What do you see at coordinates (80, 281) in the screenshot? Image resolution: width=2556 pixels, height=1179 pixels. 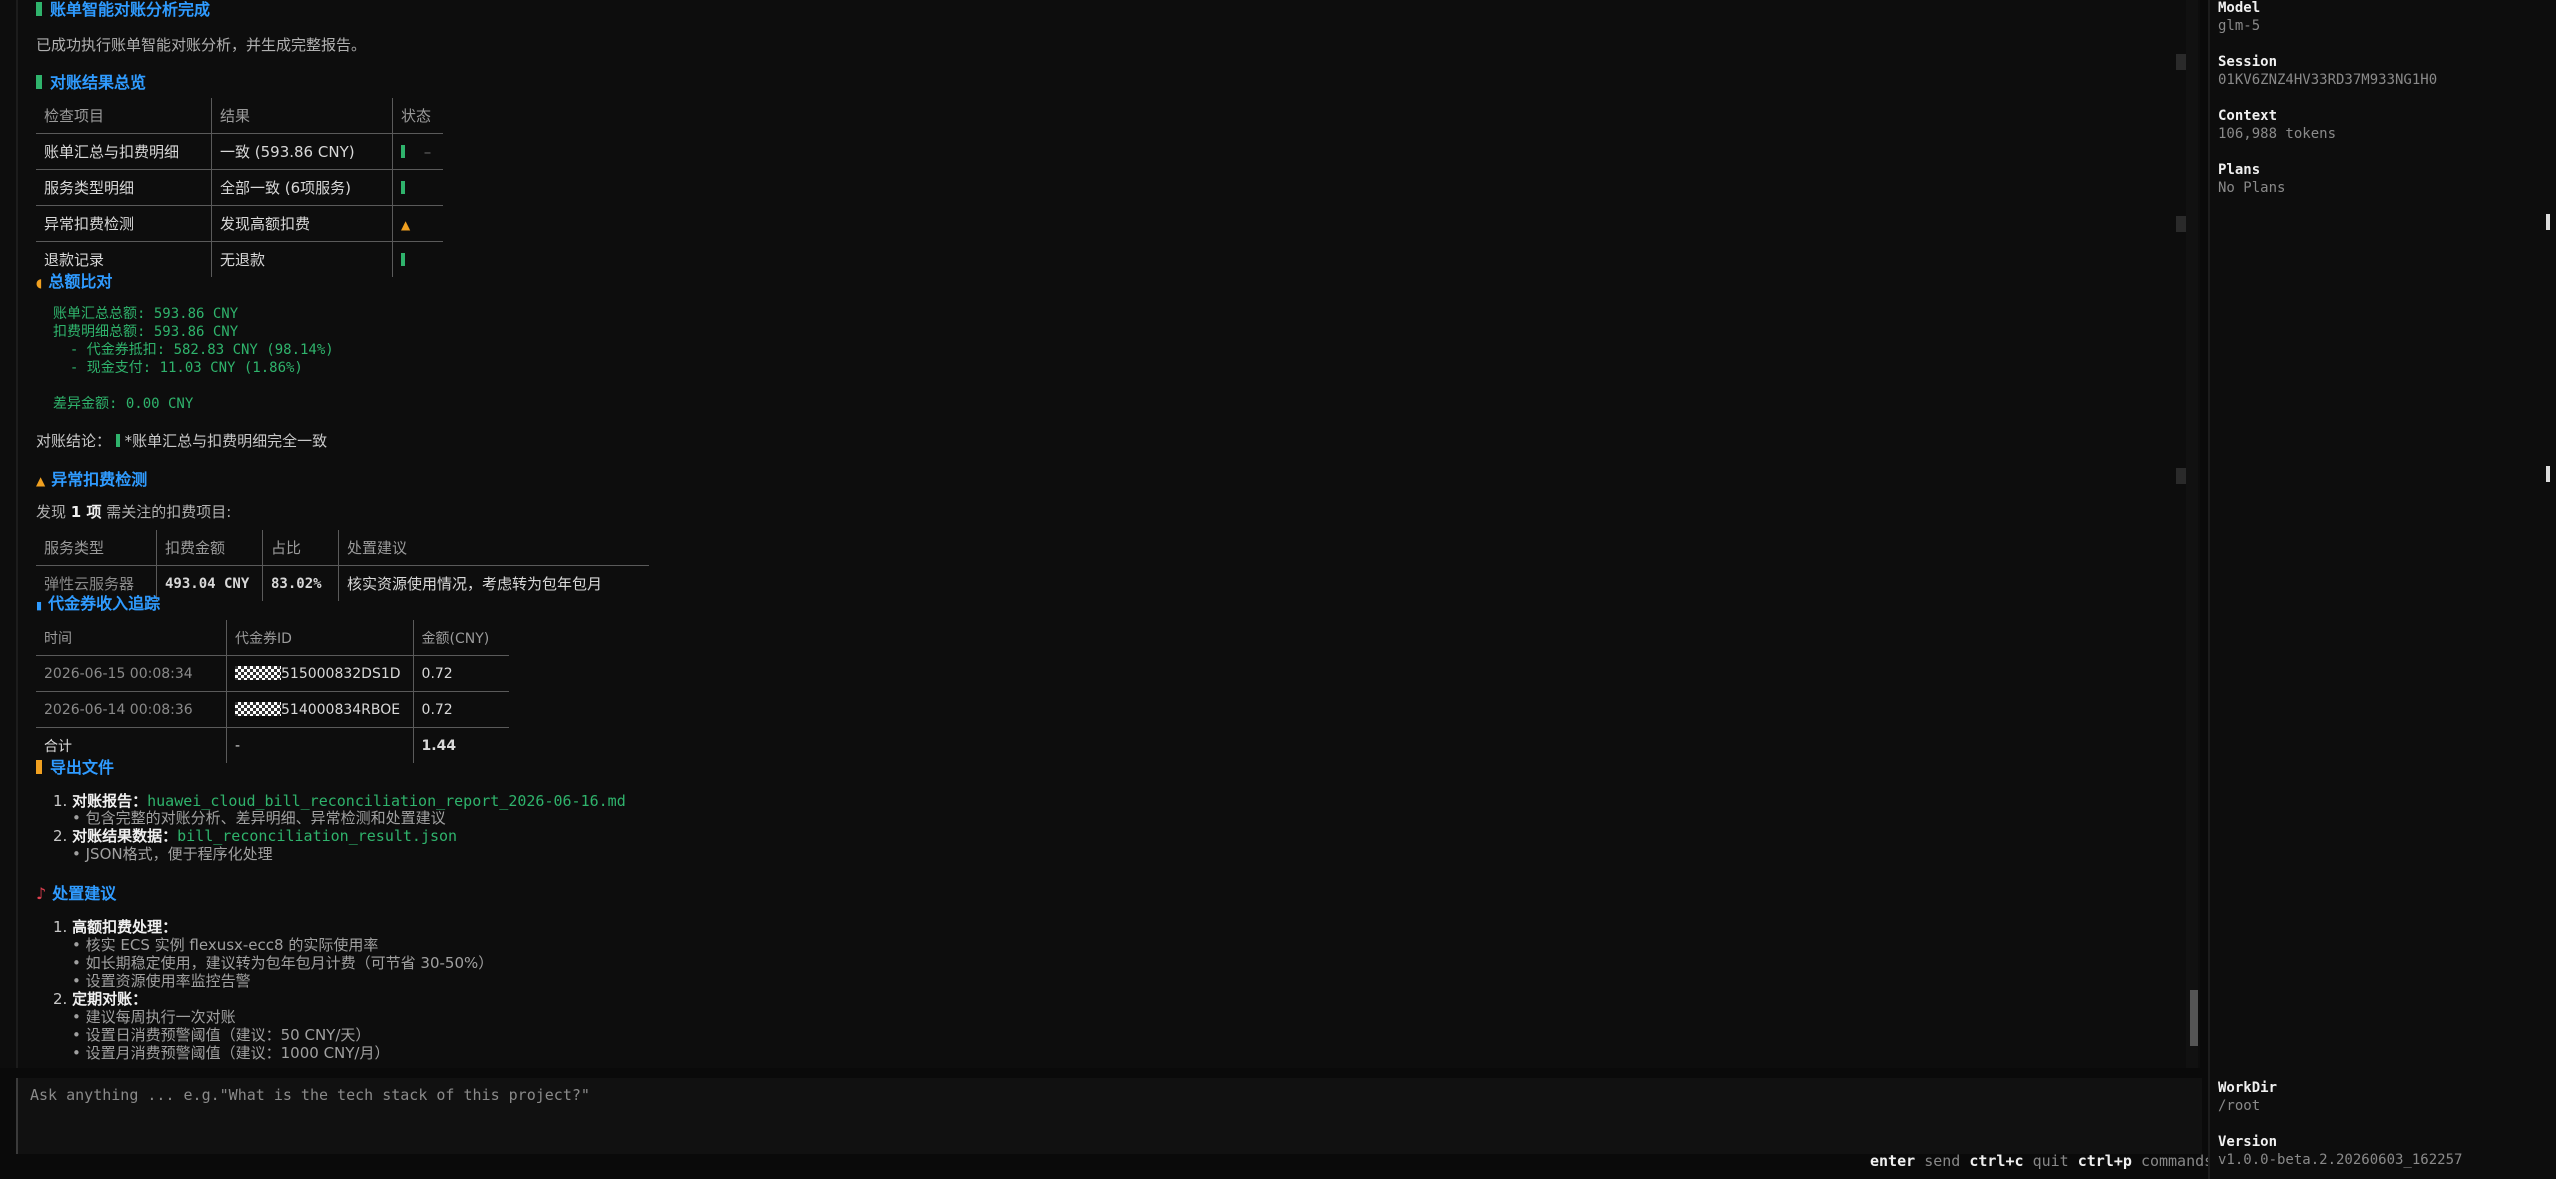 I see `amount-title: 总额比对` at bounding box center [80, 281].